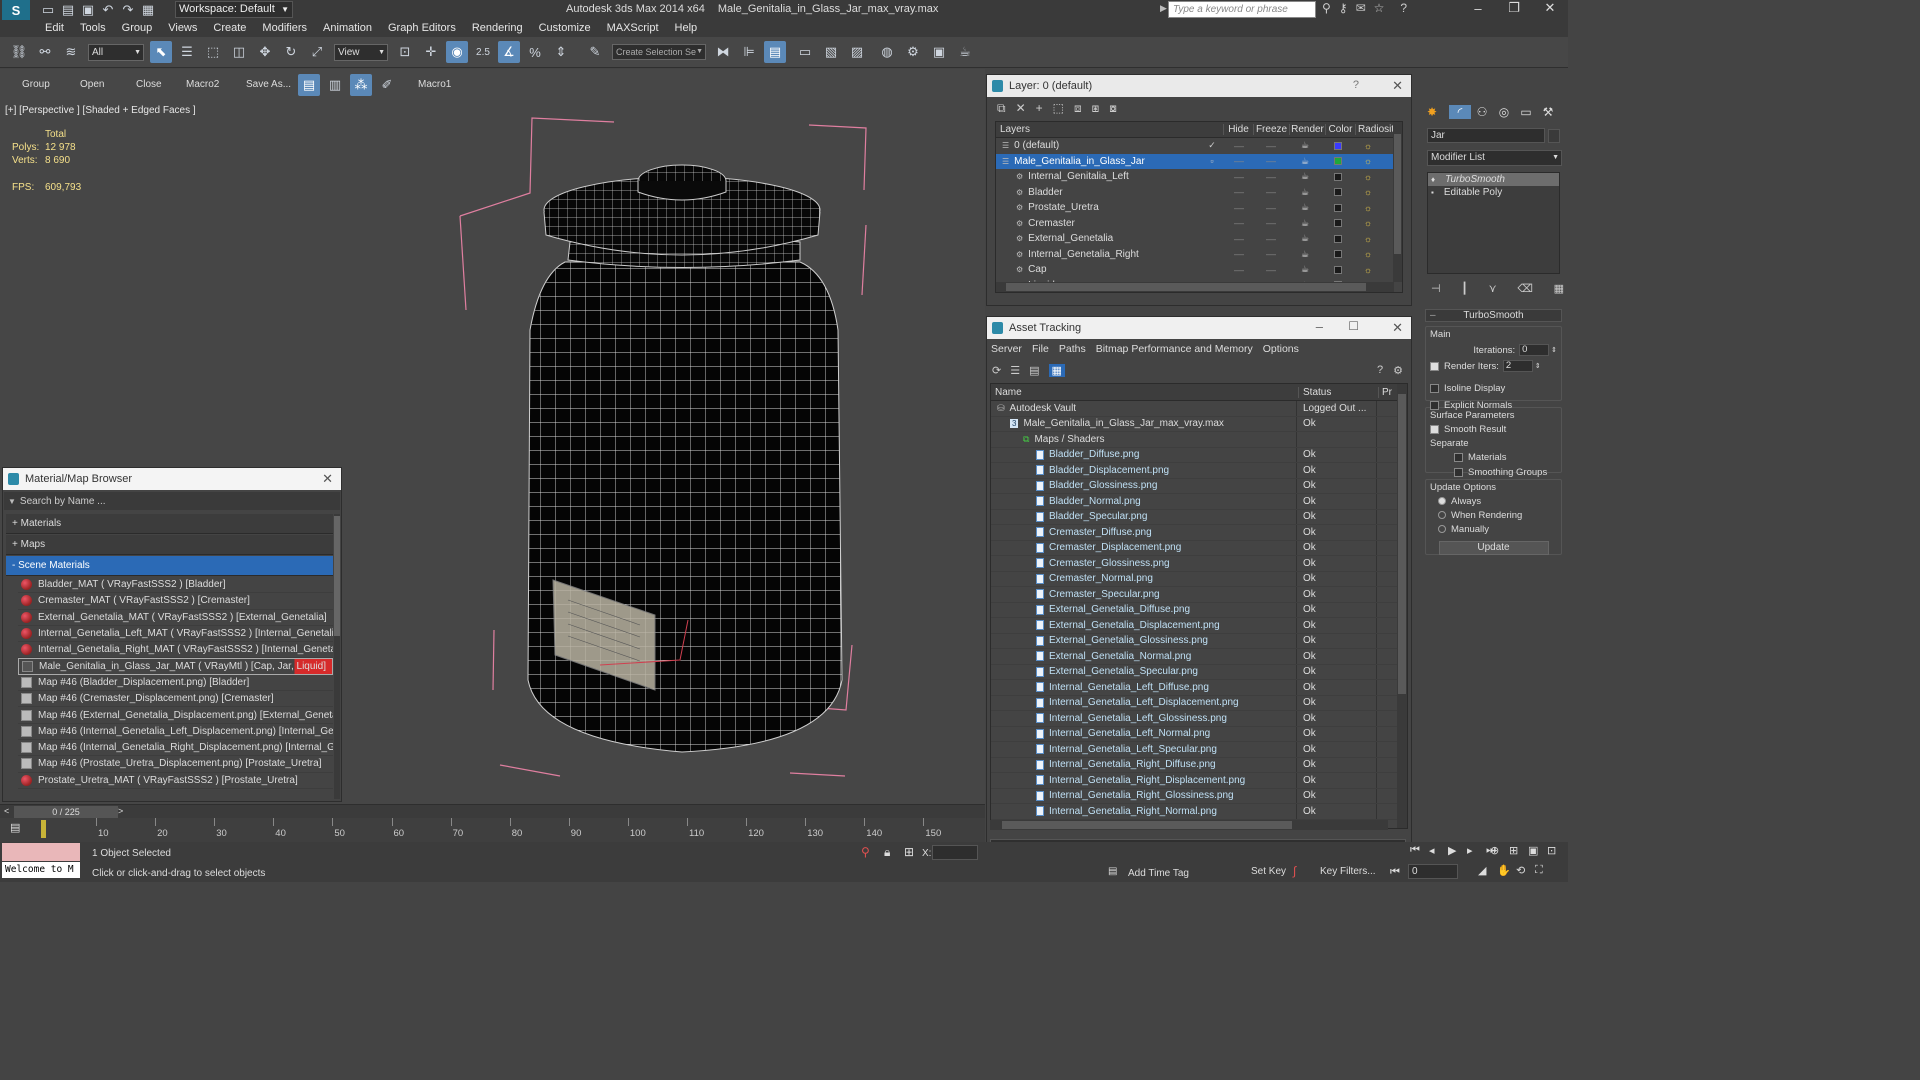  I want to click on current-frame-field: 0, so click(1433, 871).